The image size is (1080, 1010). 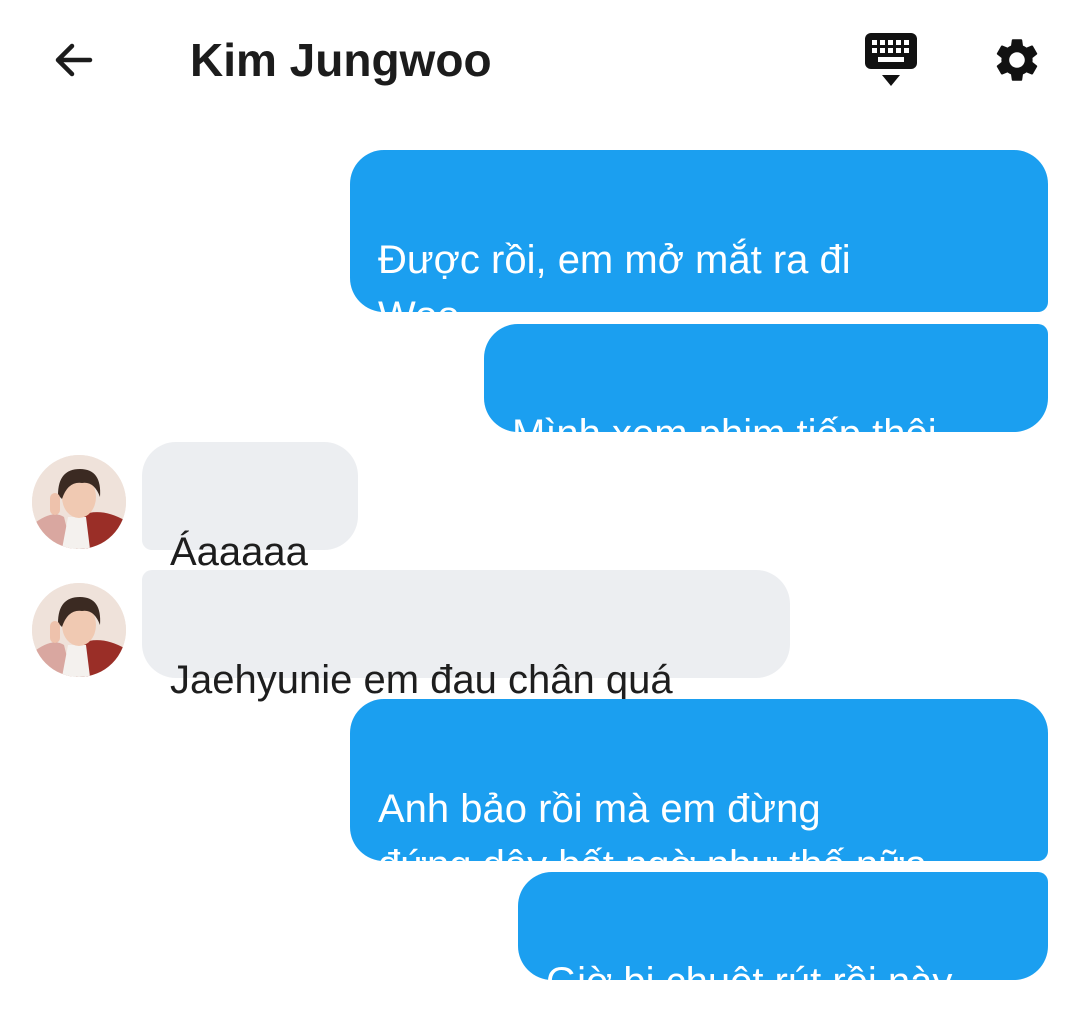 What do you see at coordinates (724, 434) in the screenshot?
I see `message-text: Mình xem phim tiếp thôi` at bounding box center [724, 434].